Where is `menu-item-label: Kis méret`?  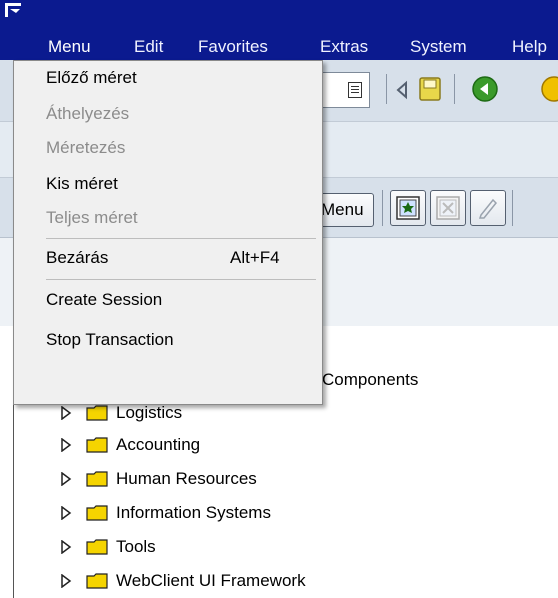 menu-item-label: Kis méret is located at coordinates (82, 183).